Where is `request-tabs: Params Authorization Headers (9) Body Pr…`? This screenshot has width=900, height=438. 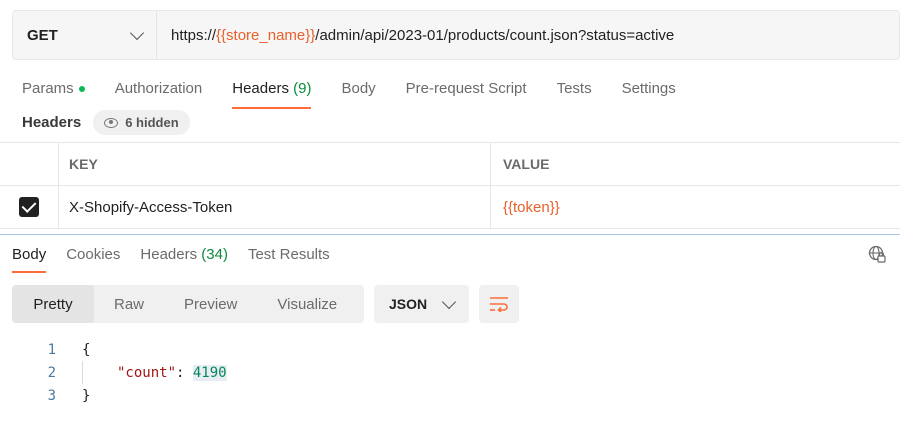 request-tabs: Params Authorization Headers (9) Body Pr… is located at coordinates (364, 94).